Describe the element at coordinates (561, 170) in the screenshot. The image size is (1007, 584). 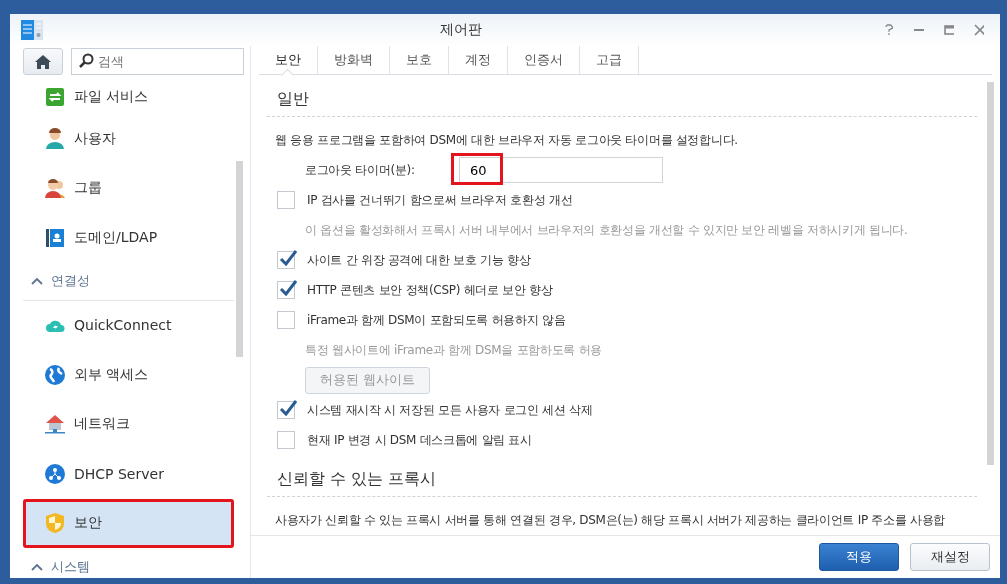
I see `timer-input-field: 60` at that location.